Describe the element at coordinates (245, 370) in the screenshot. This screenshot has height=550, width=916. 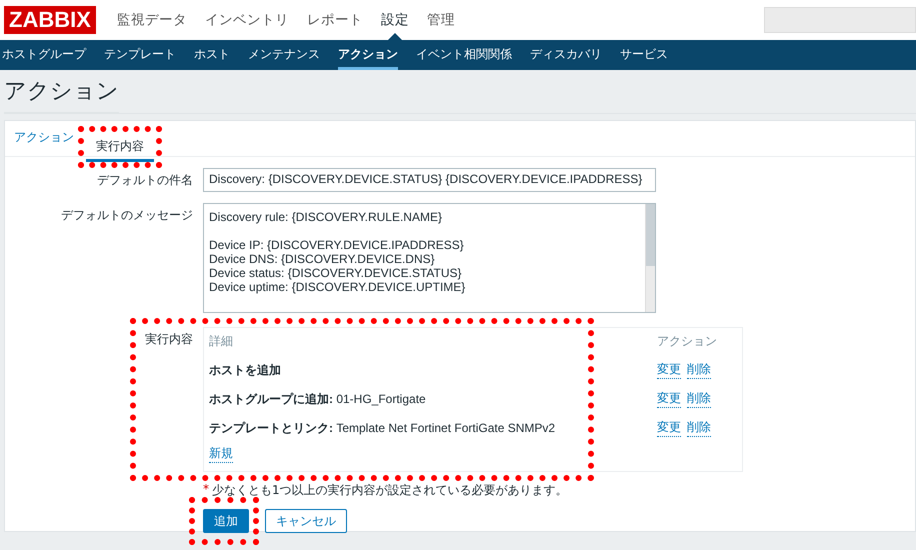
I see `operation-detail: ホストを追加` at that location.